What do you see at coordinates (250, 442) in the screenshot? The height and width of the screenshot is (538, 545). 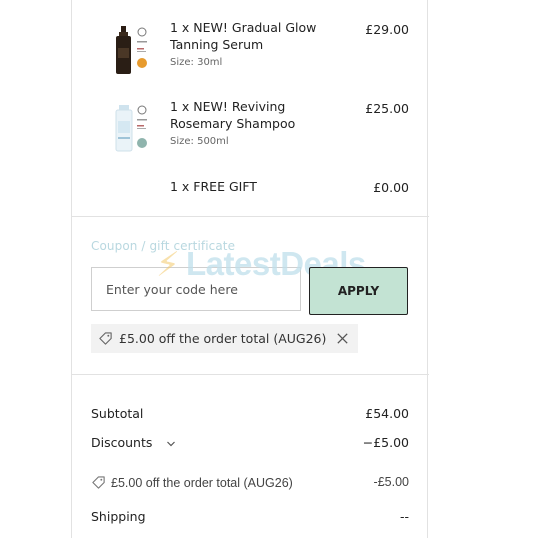 I see `discounts-row: Discounts −£5.00` at bounding box center [250, 442].